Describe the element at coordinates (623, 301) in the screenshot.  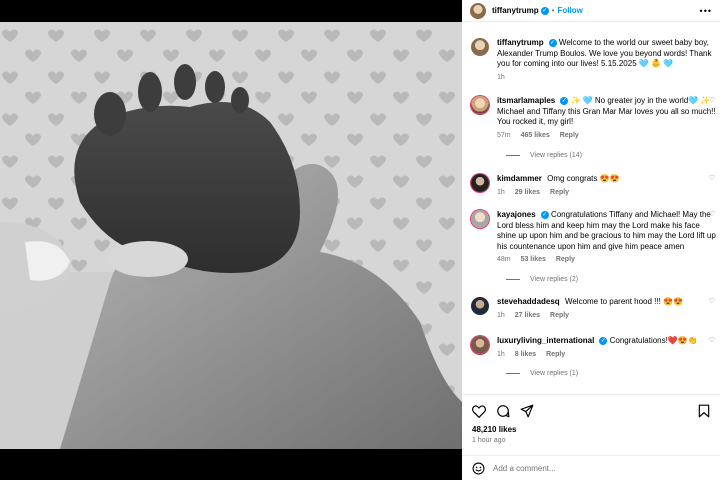
I see `comment-text: Welcome to parent hood !!! 😍😍` at that location.